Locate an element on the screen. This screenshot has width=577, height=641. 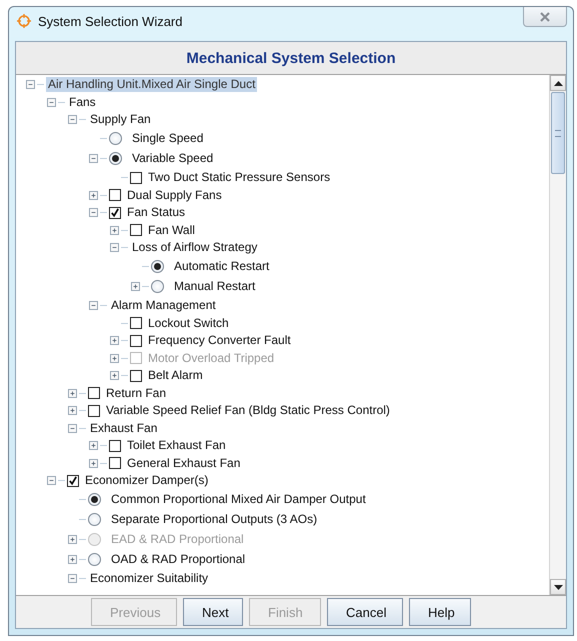
tree-item: Loss of Airflow Strategy is located at coordinates (195, 248).